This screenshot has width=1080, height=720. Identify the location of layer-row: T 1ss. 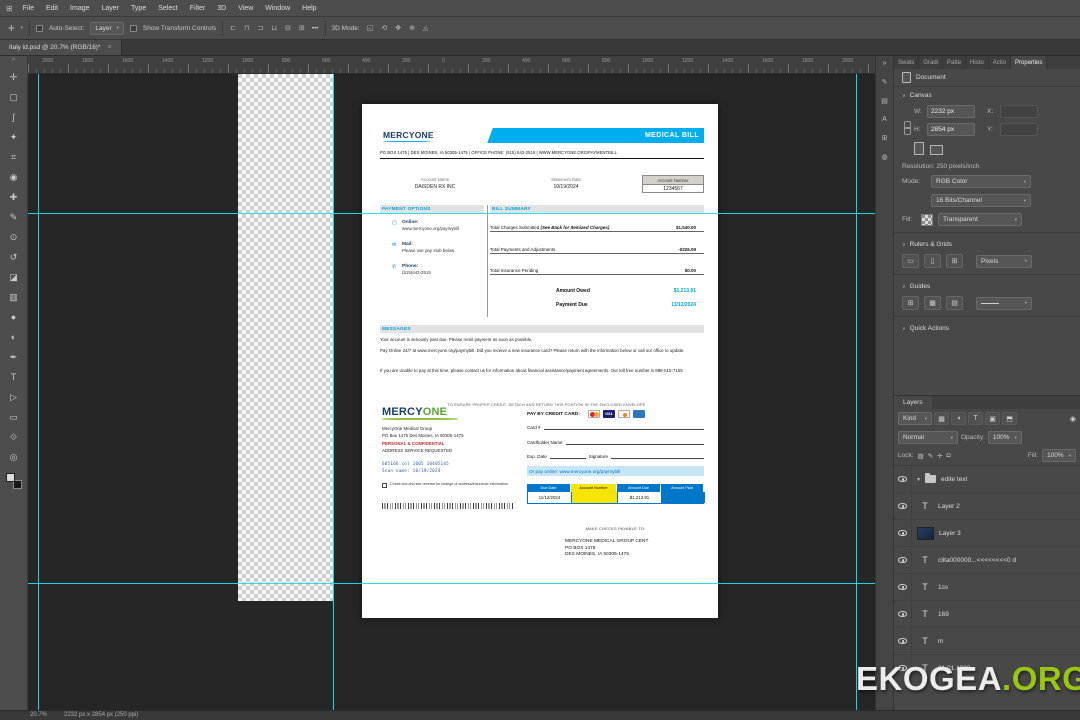
(987, 587).